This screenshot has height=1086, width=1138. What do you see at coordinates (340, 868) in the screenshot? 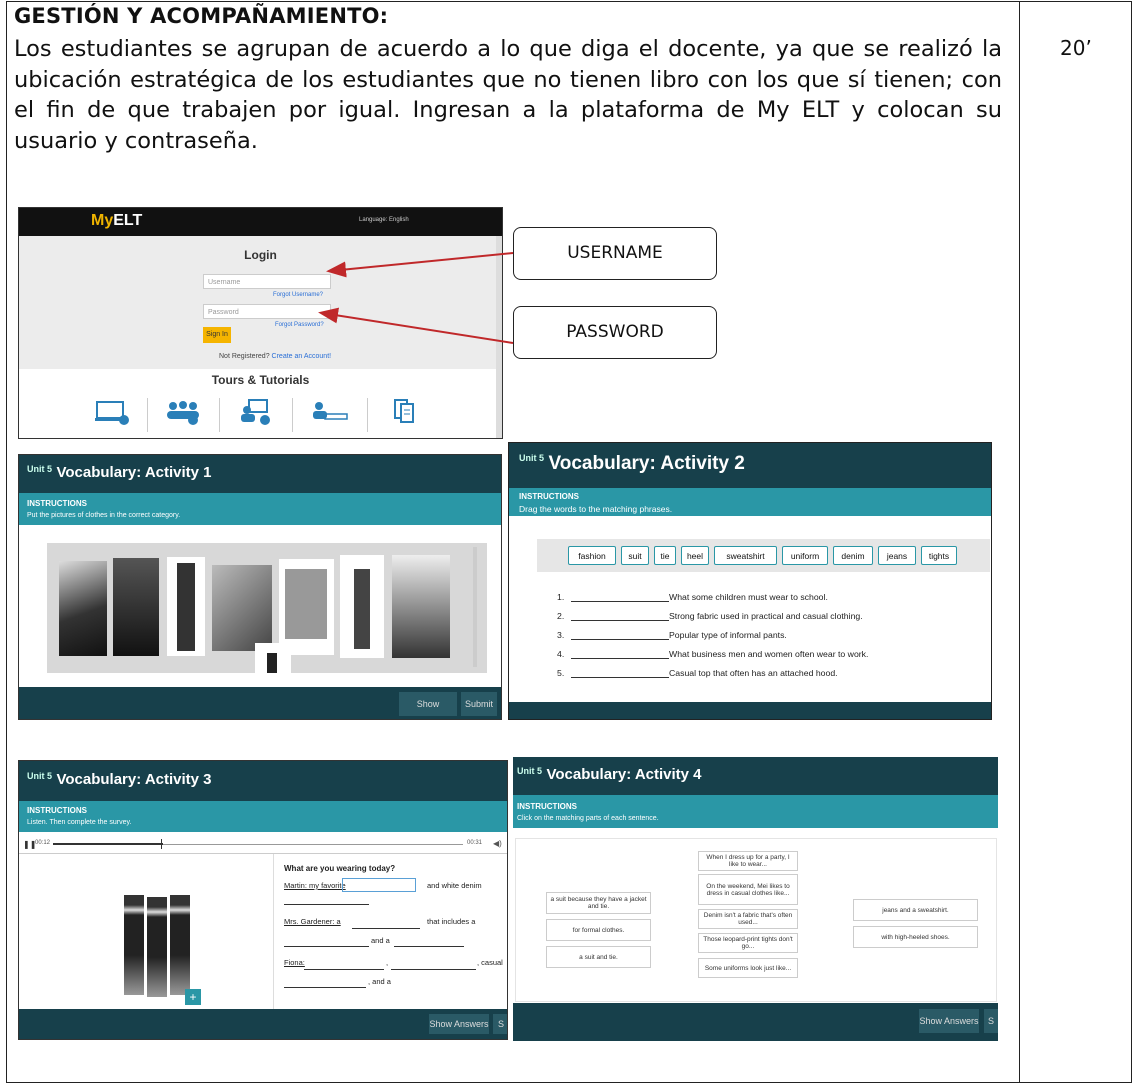
I see `survey-question: What are you wearing today?` at bounding box center [340, 868].